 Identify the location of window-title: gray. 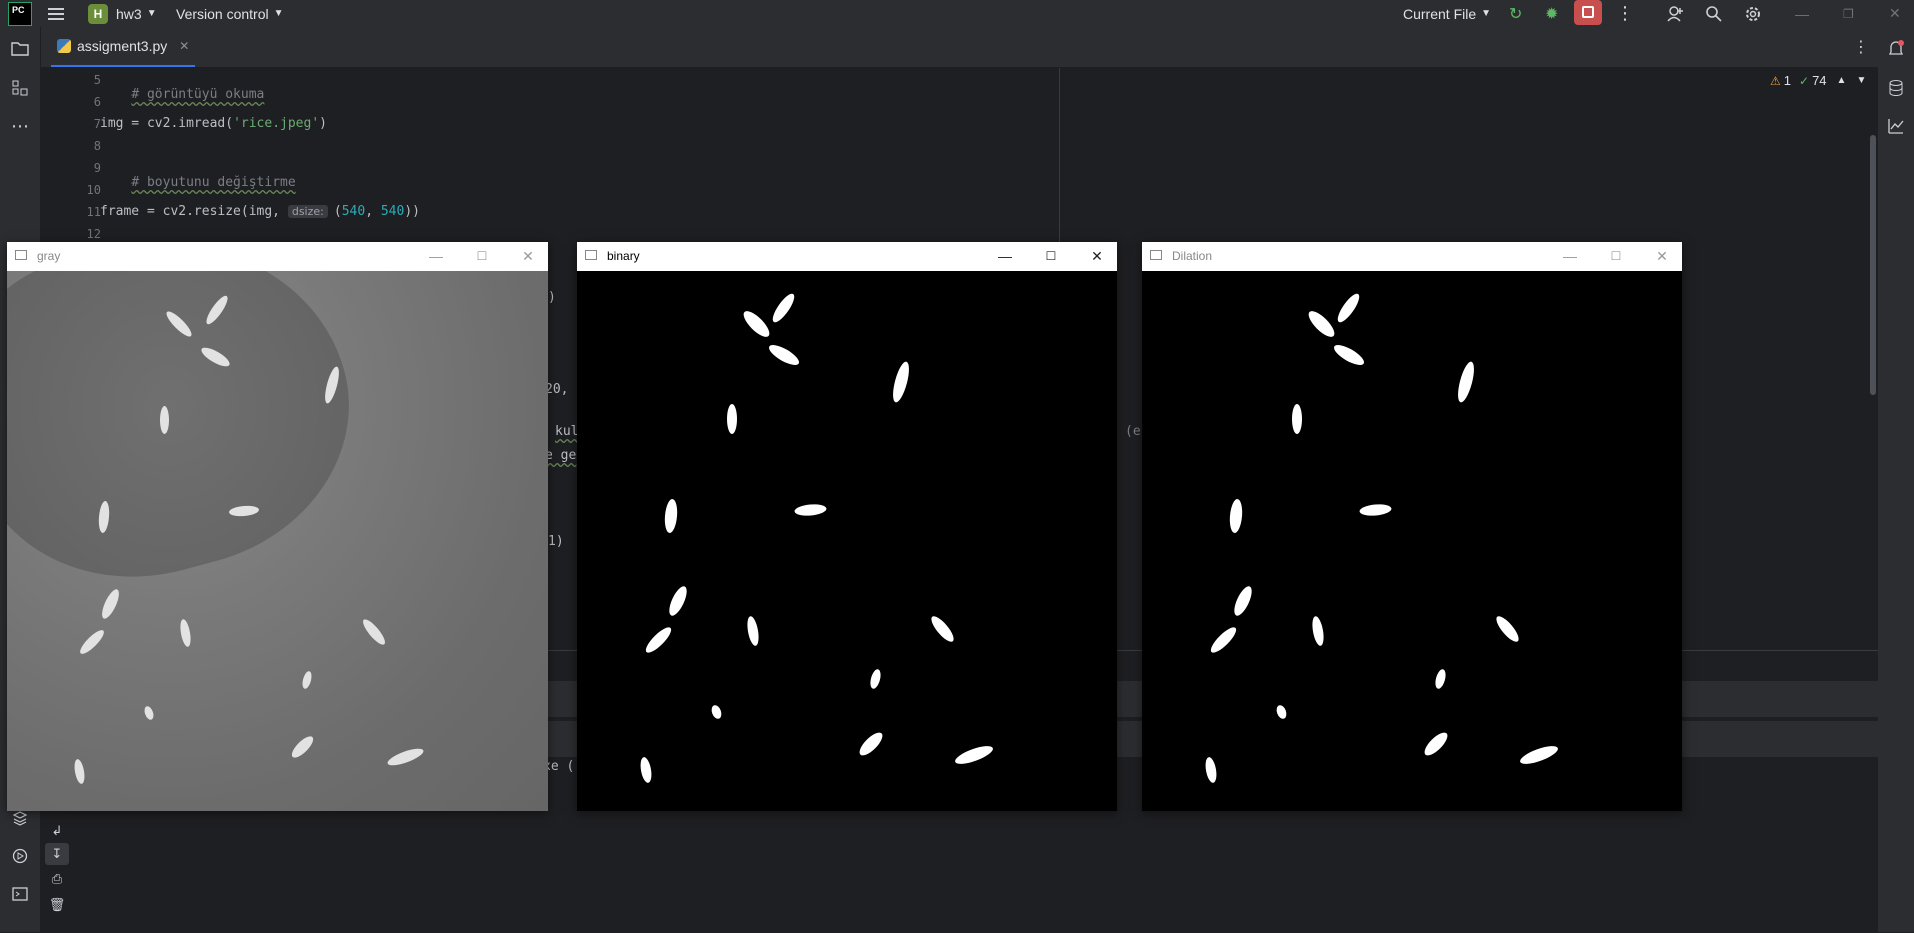
(49, 256).